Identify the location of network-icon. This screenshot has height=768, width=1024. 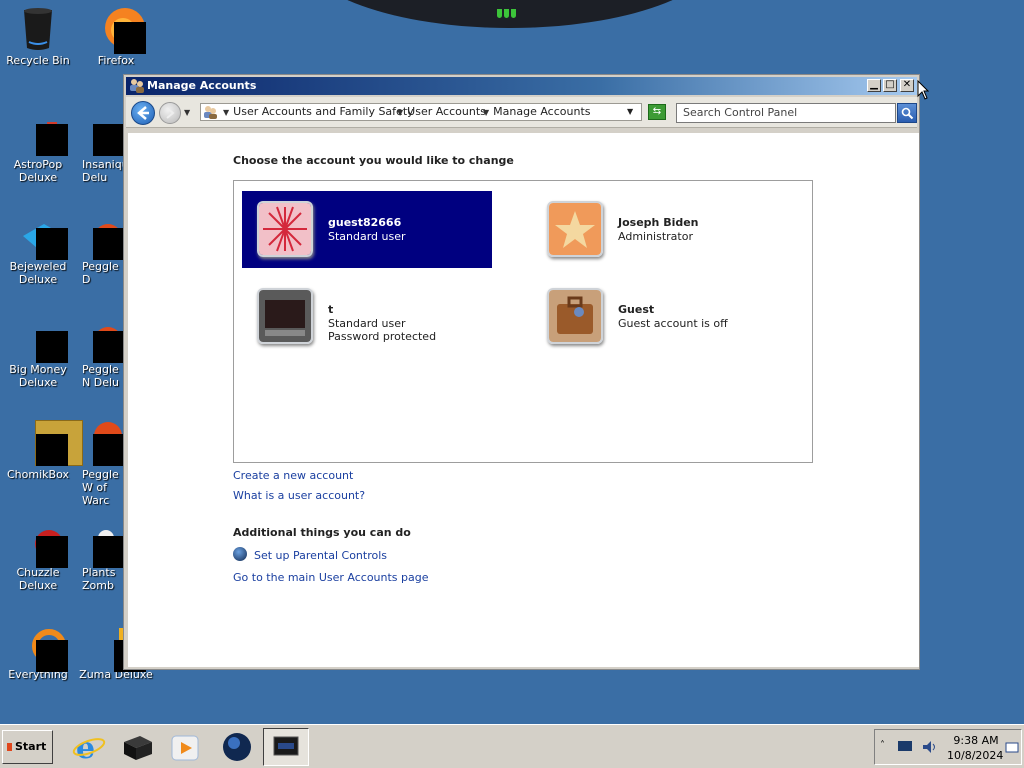
(905, 746).